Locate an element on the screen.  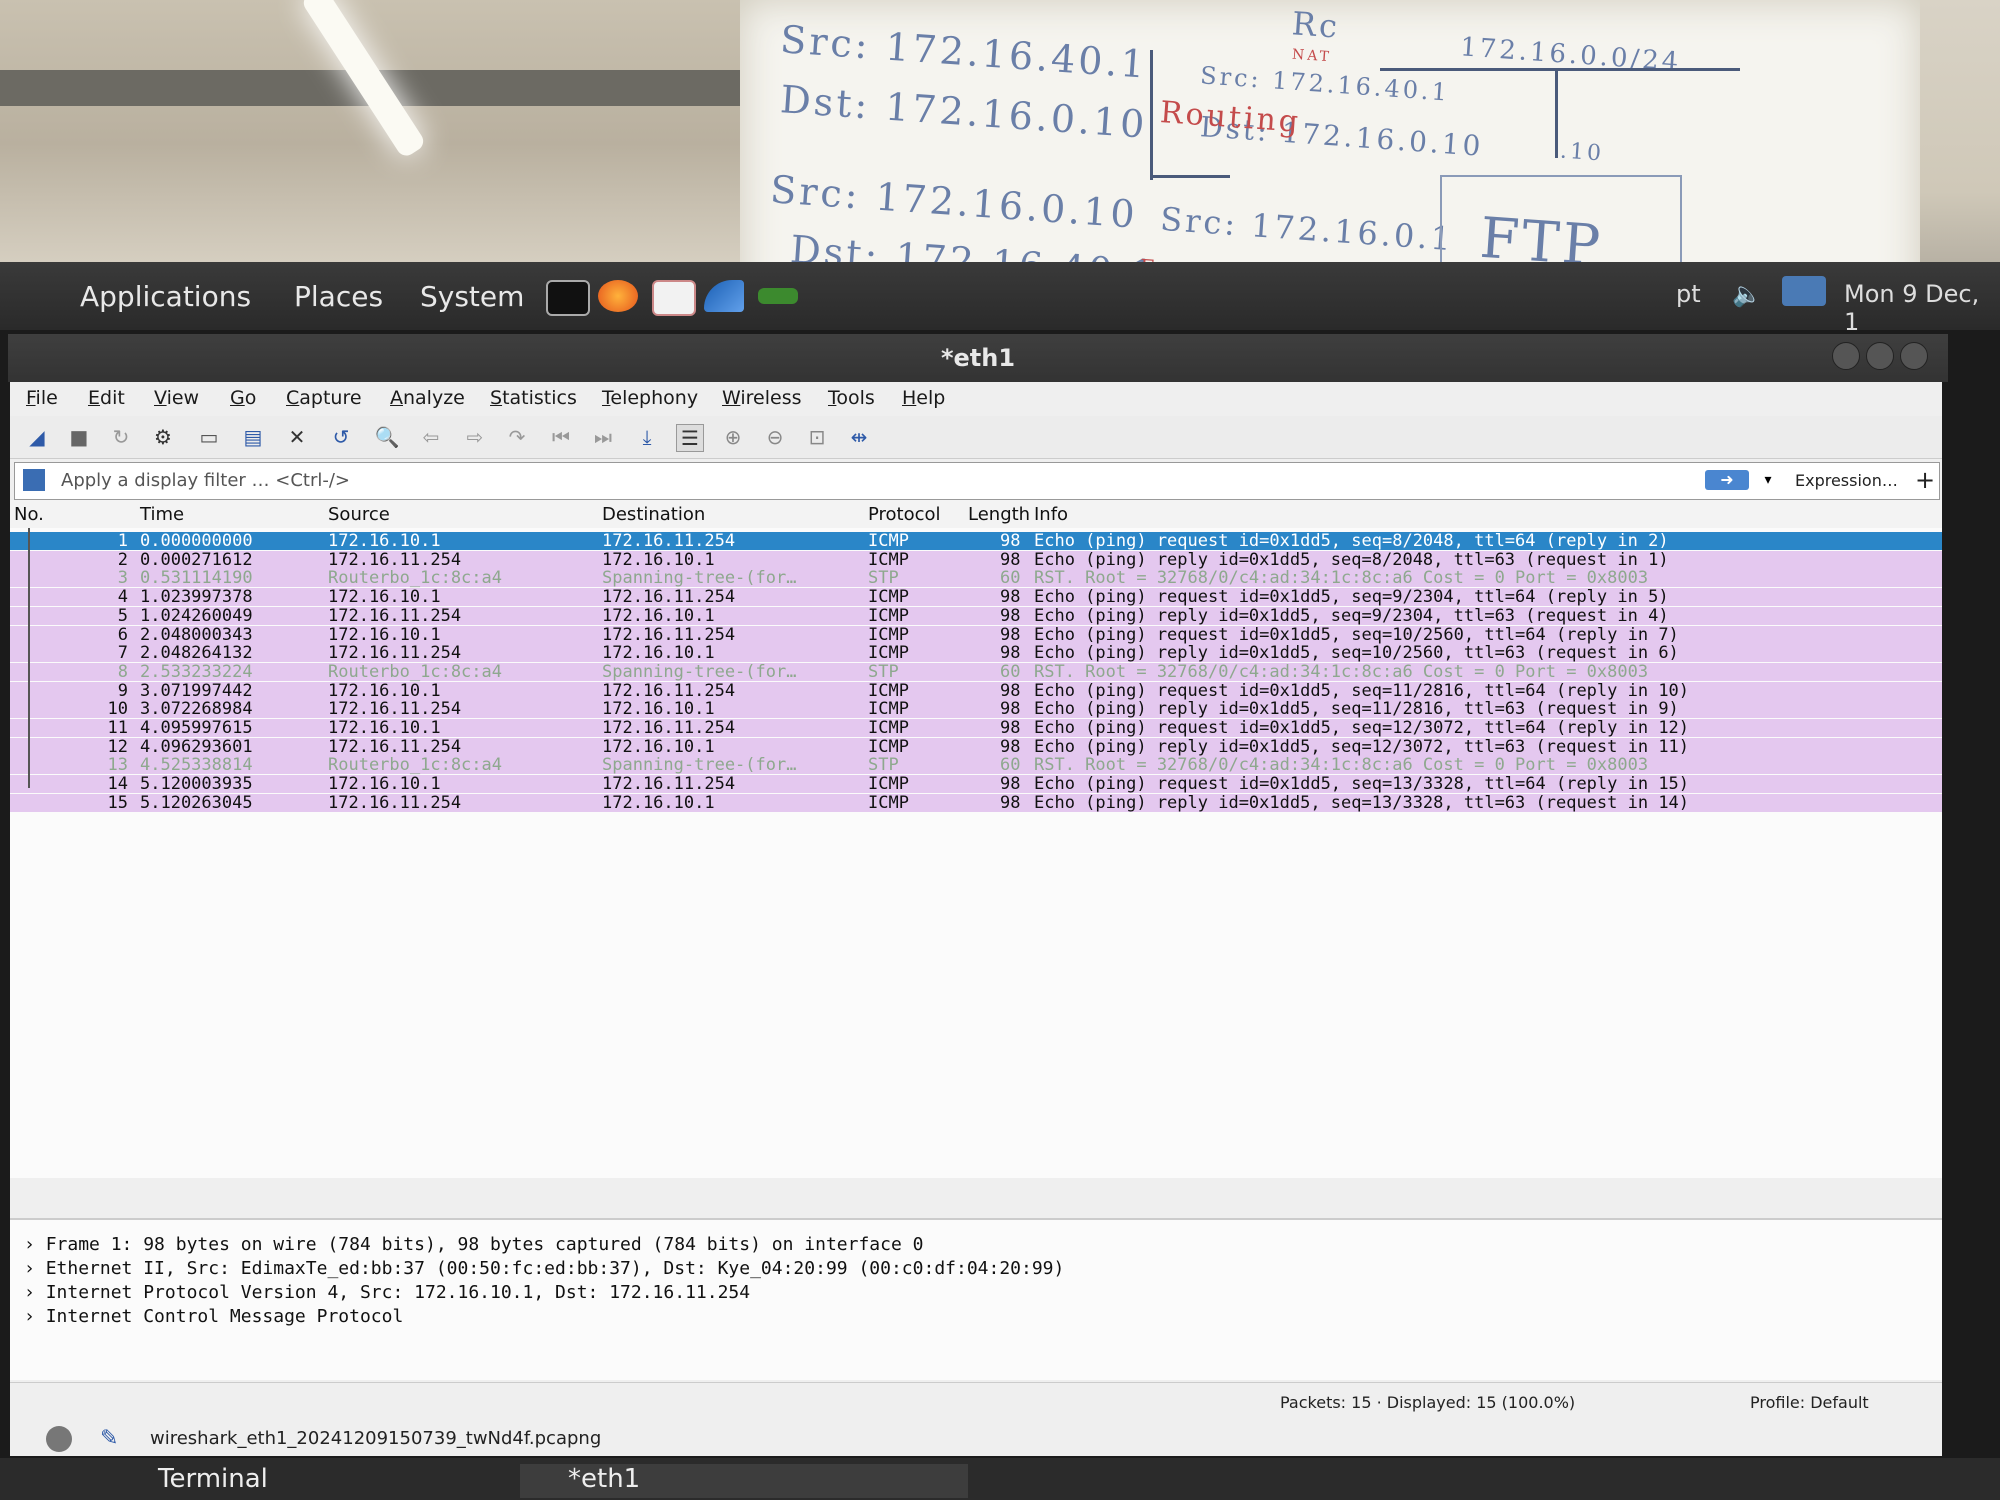
save-file-icon: ▤ is located at coordinates (253, 437).